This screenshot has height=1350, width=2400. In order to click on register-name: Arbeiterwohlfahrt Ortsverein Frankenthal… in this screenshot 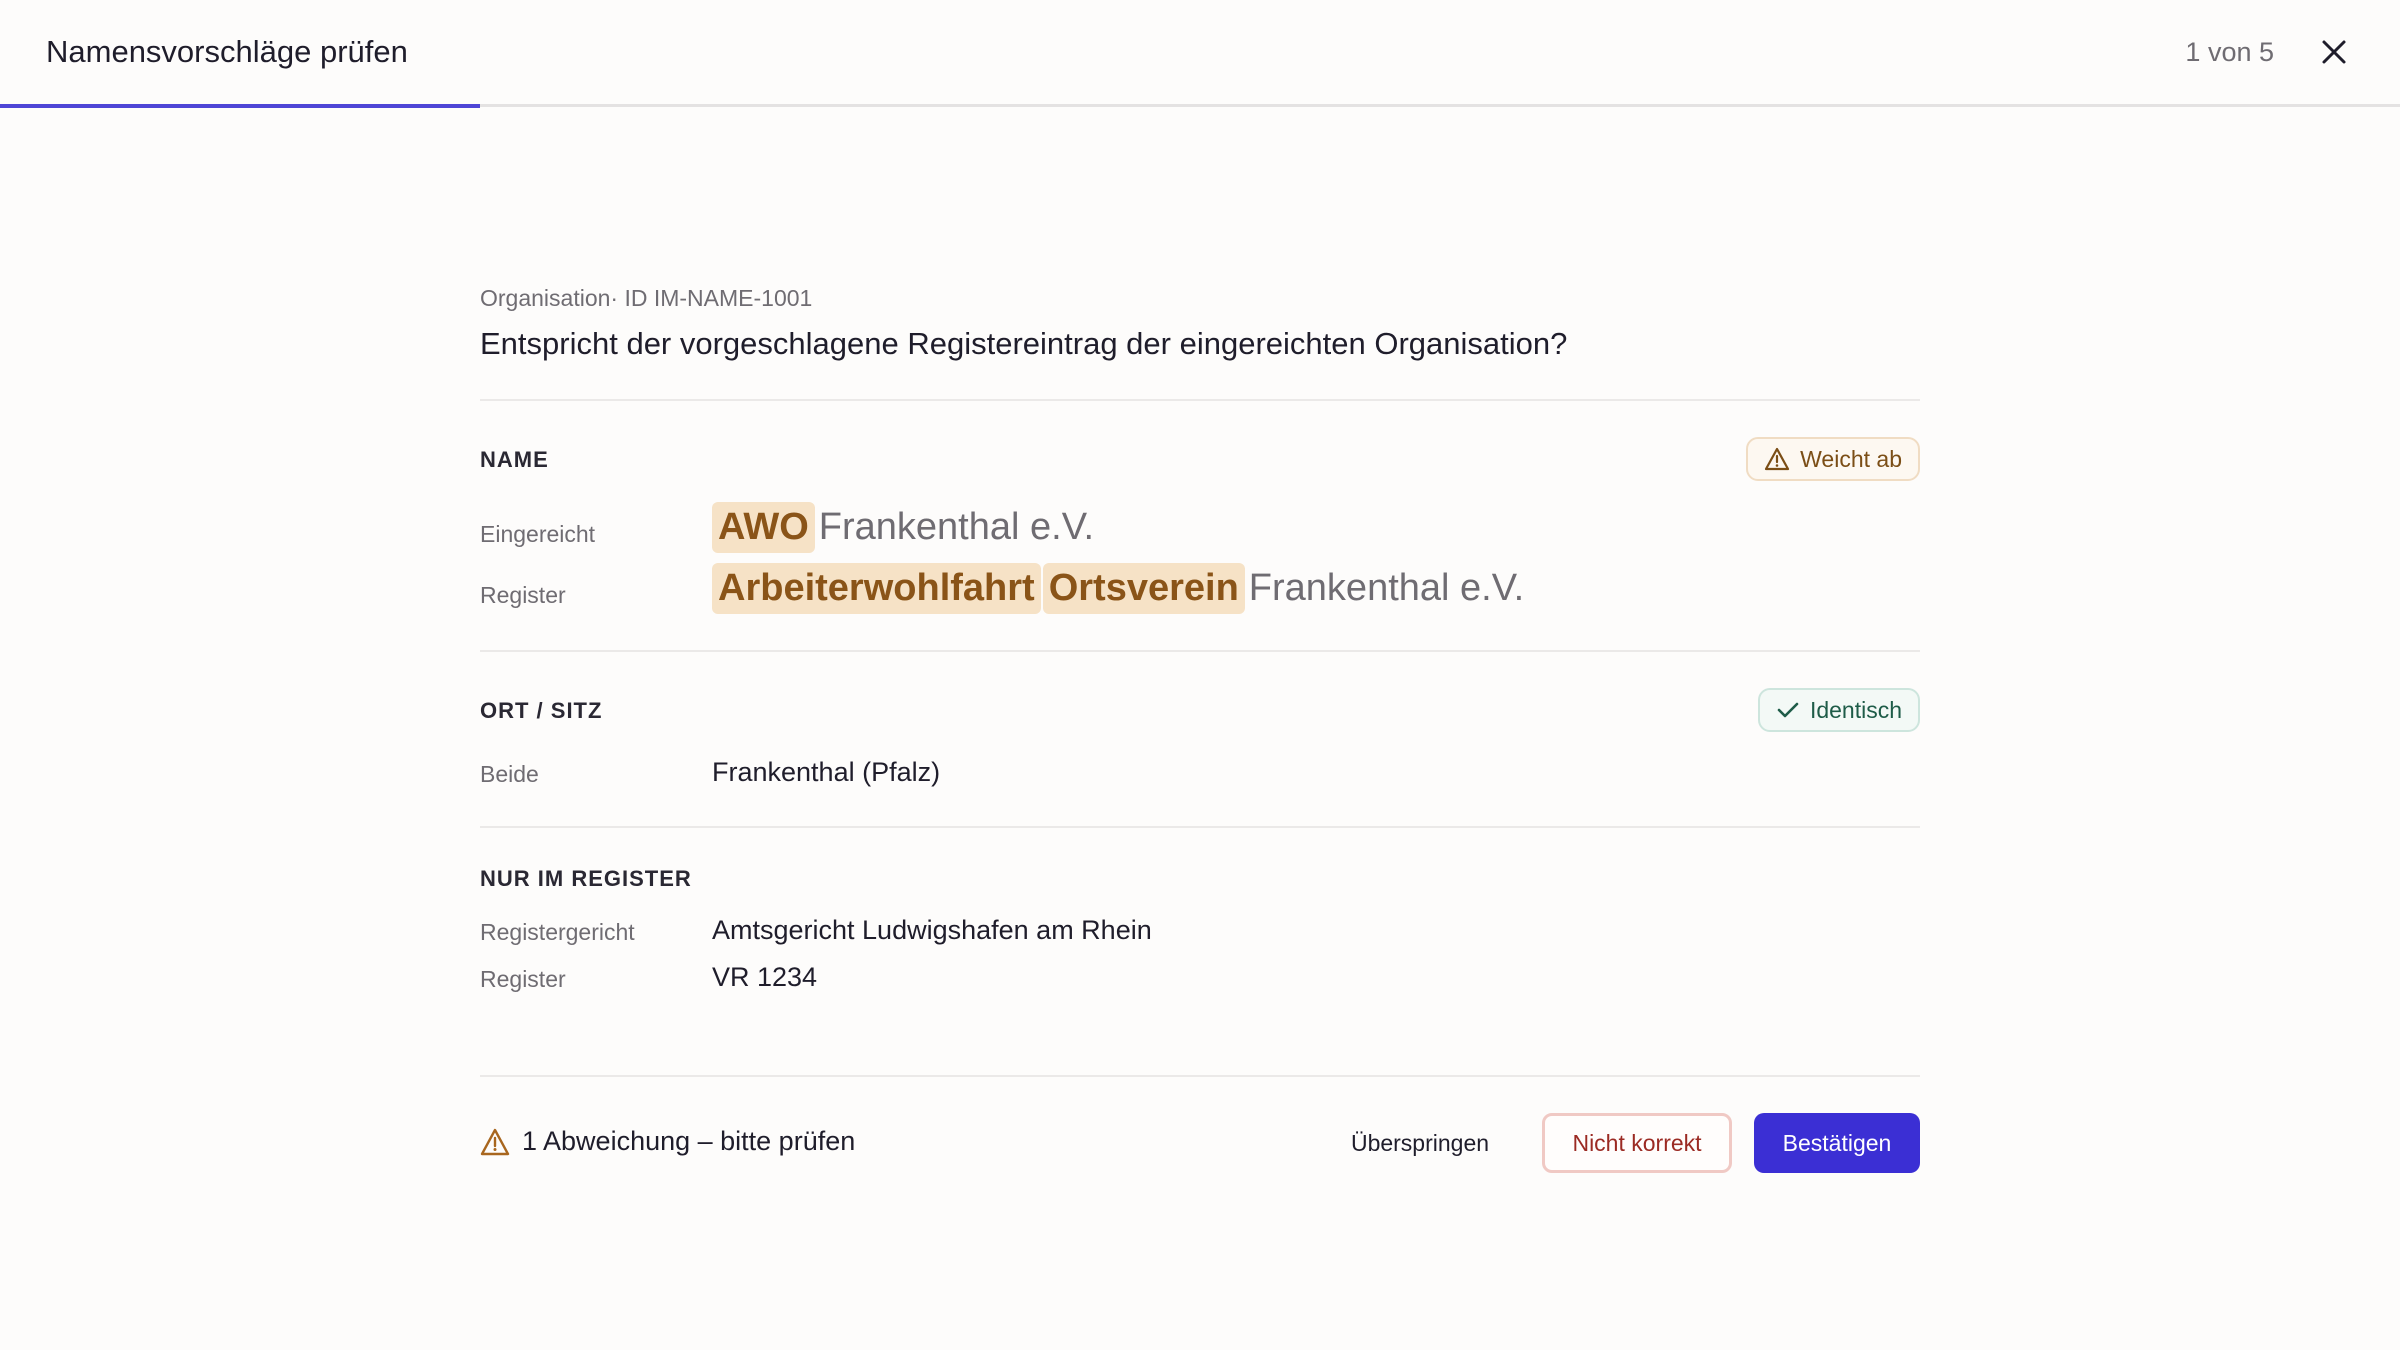, I will do `click(1118, 588)`.